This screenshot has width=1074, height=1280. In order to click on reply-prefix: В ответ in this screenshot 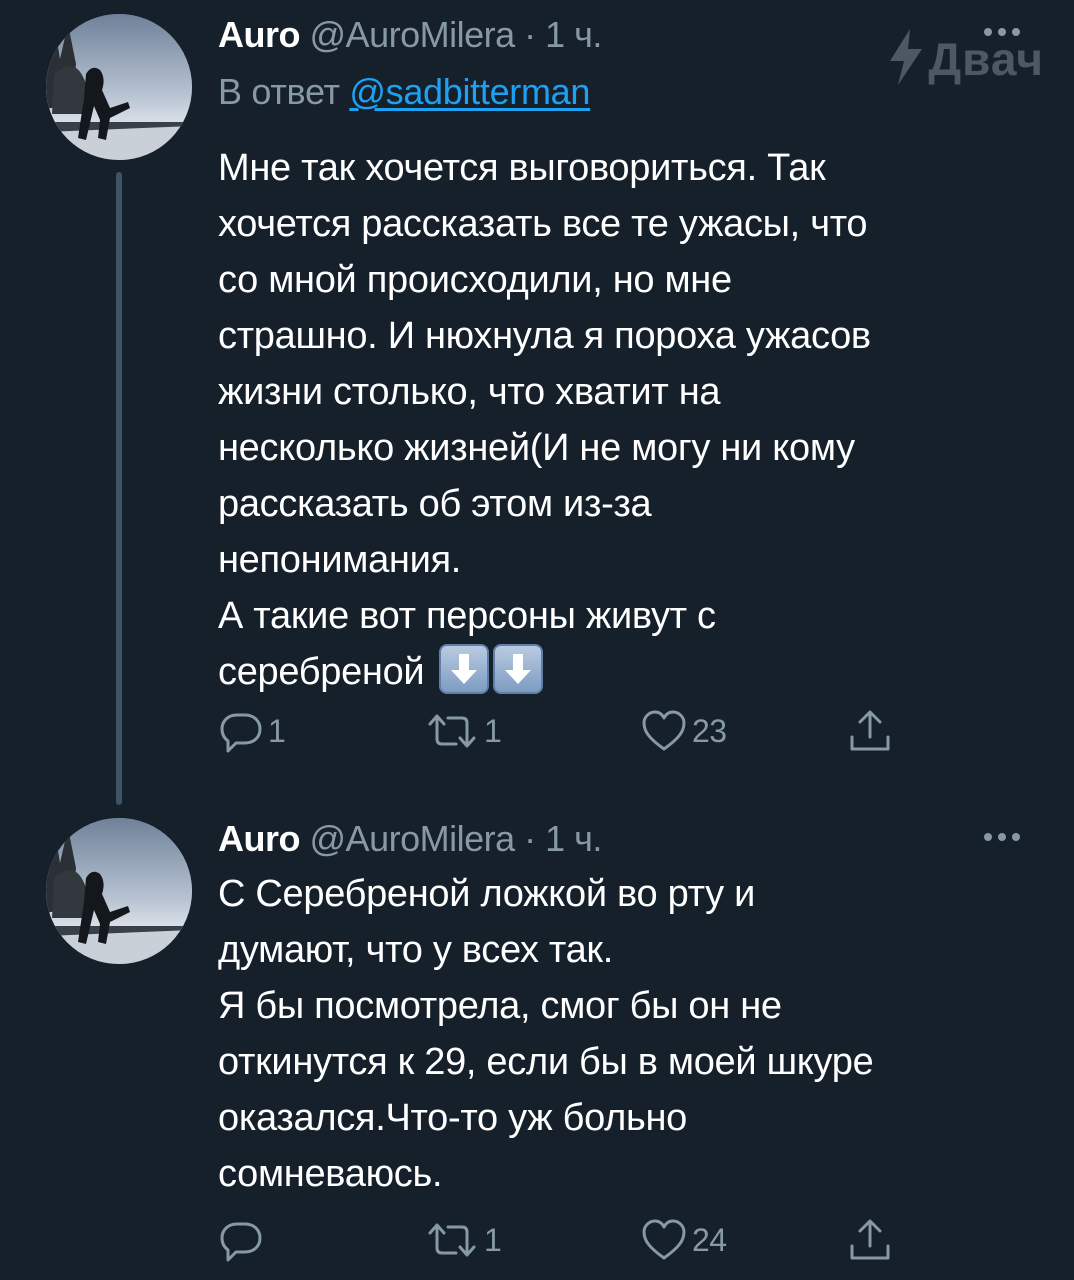, I will do `click(279, 91)`.